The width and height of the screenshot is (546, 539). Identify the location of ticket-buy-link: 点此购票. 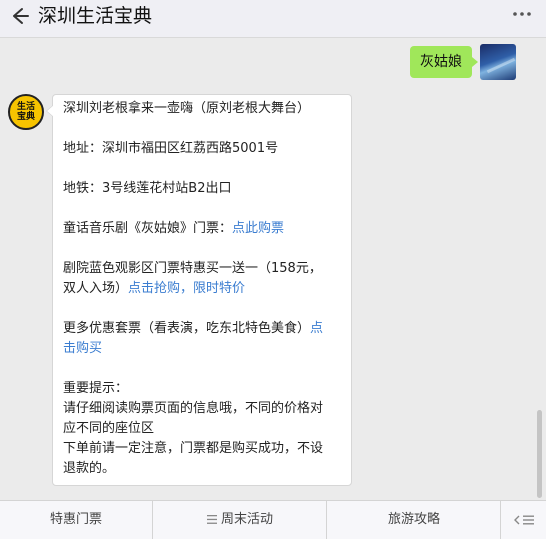
(258, 228).